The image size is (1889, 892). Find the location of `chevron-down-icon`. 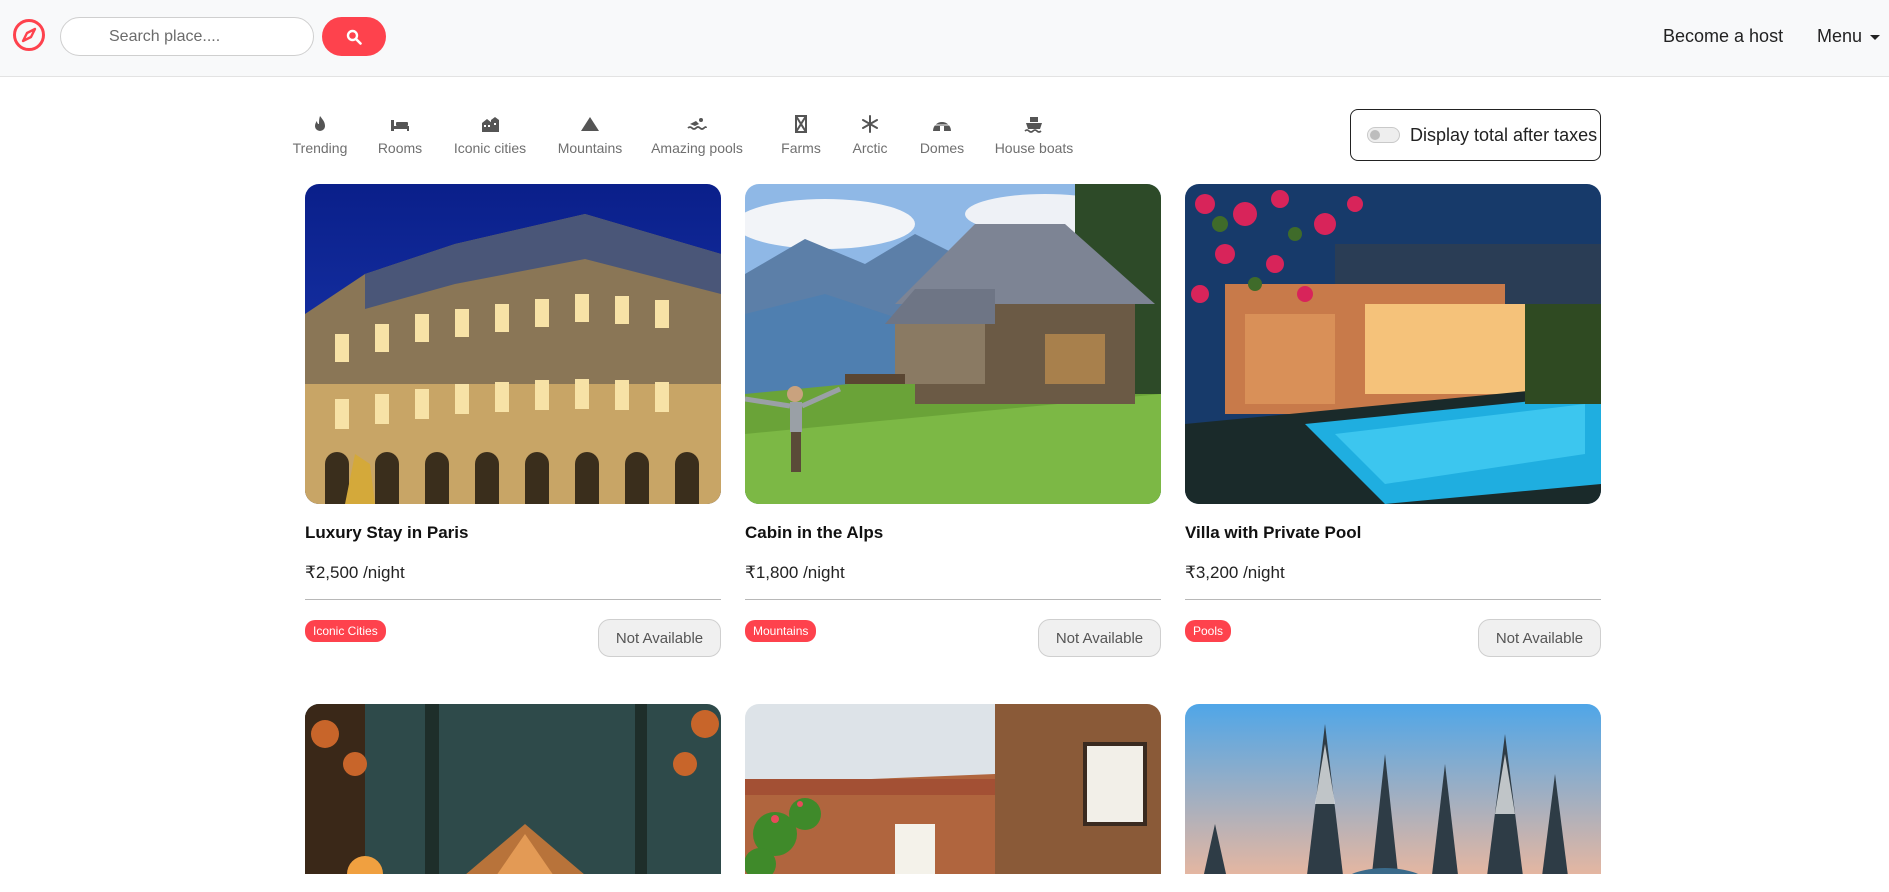

chevron-down-icon is located at coordinates (1875, 37).